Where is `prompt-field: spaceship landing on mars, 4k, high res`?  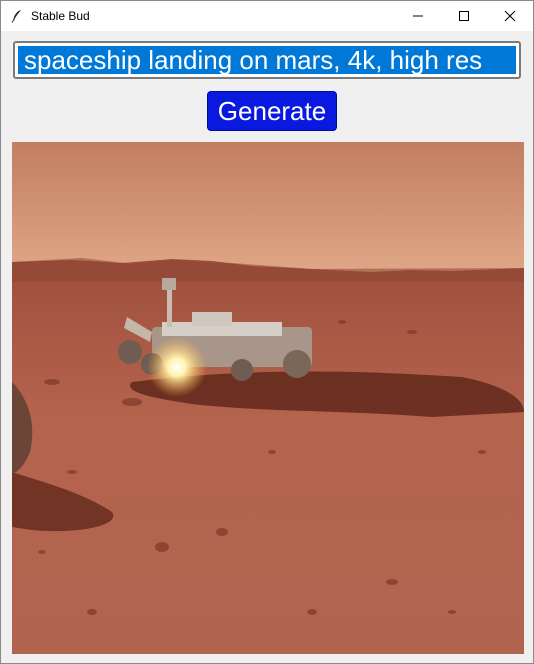 prompt-field: spaceship landing on mars, 4k, high res is located at coordinates (267, 60).